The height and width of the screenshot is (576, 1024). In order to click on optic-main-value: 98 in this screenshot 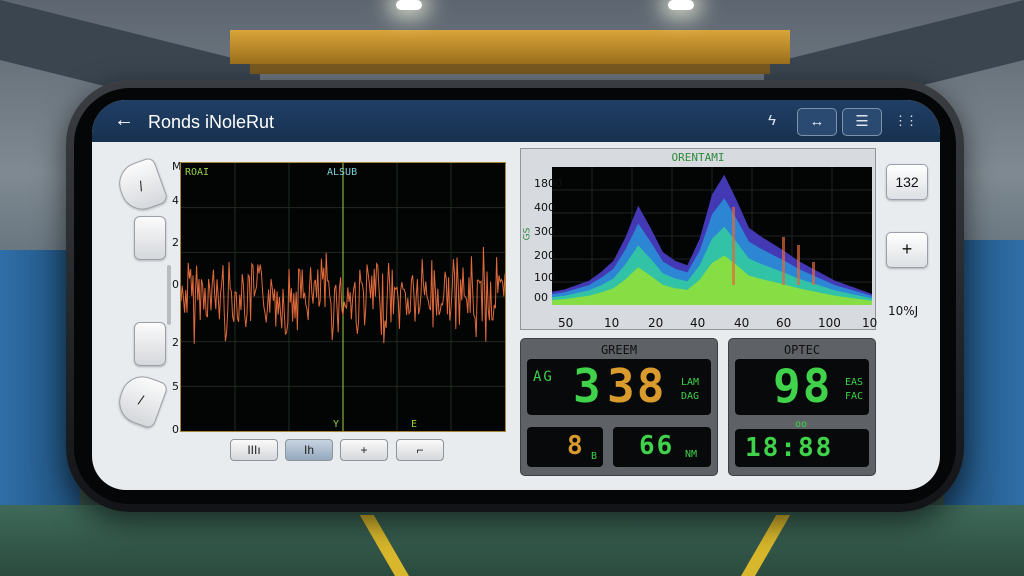, I will do `click(803, 386)`.